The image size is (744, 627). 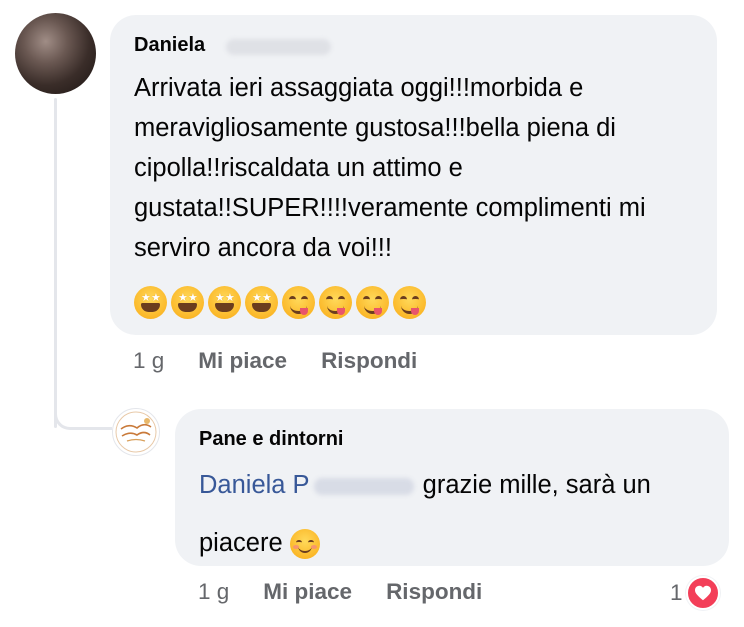 I want to click on page-avatar, so click(x=136, y=432).